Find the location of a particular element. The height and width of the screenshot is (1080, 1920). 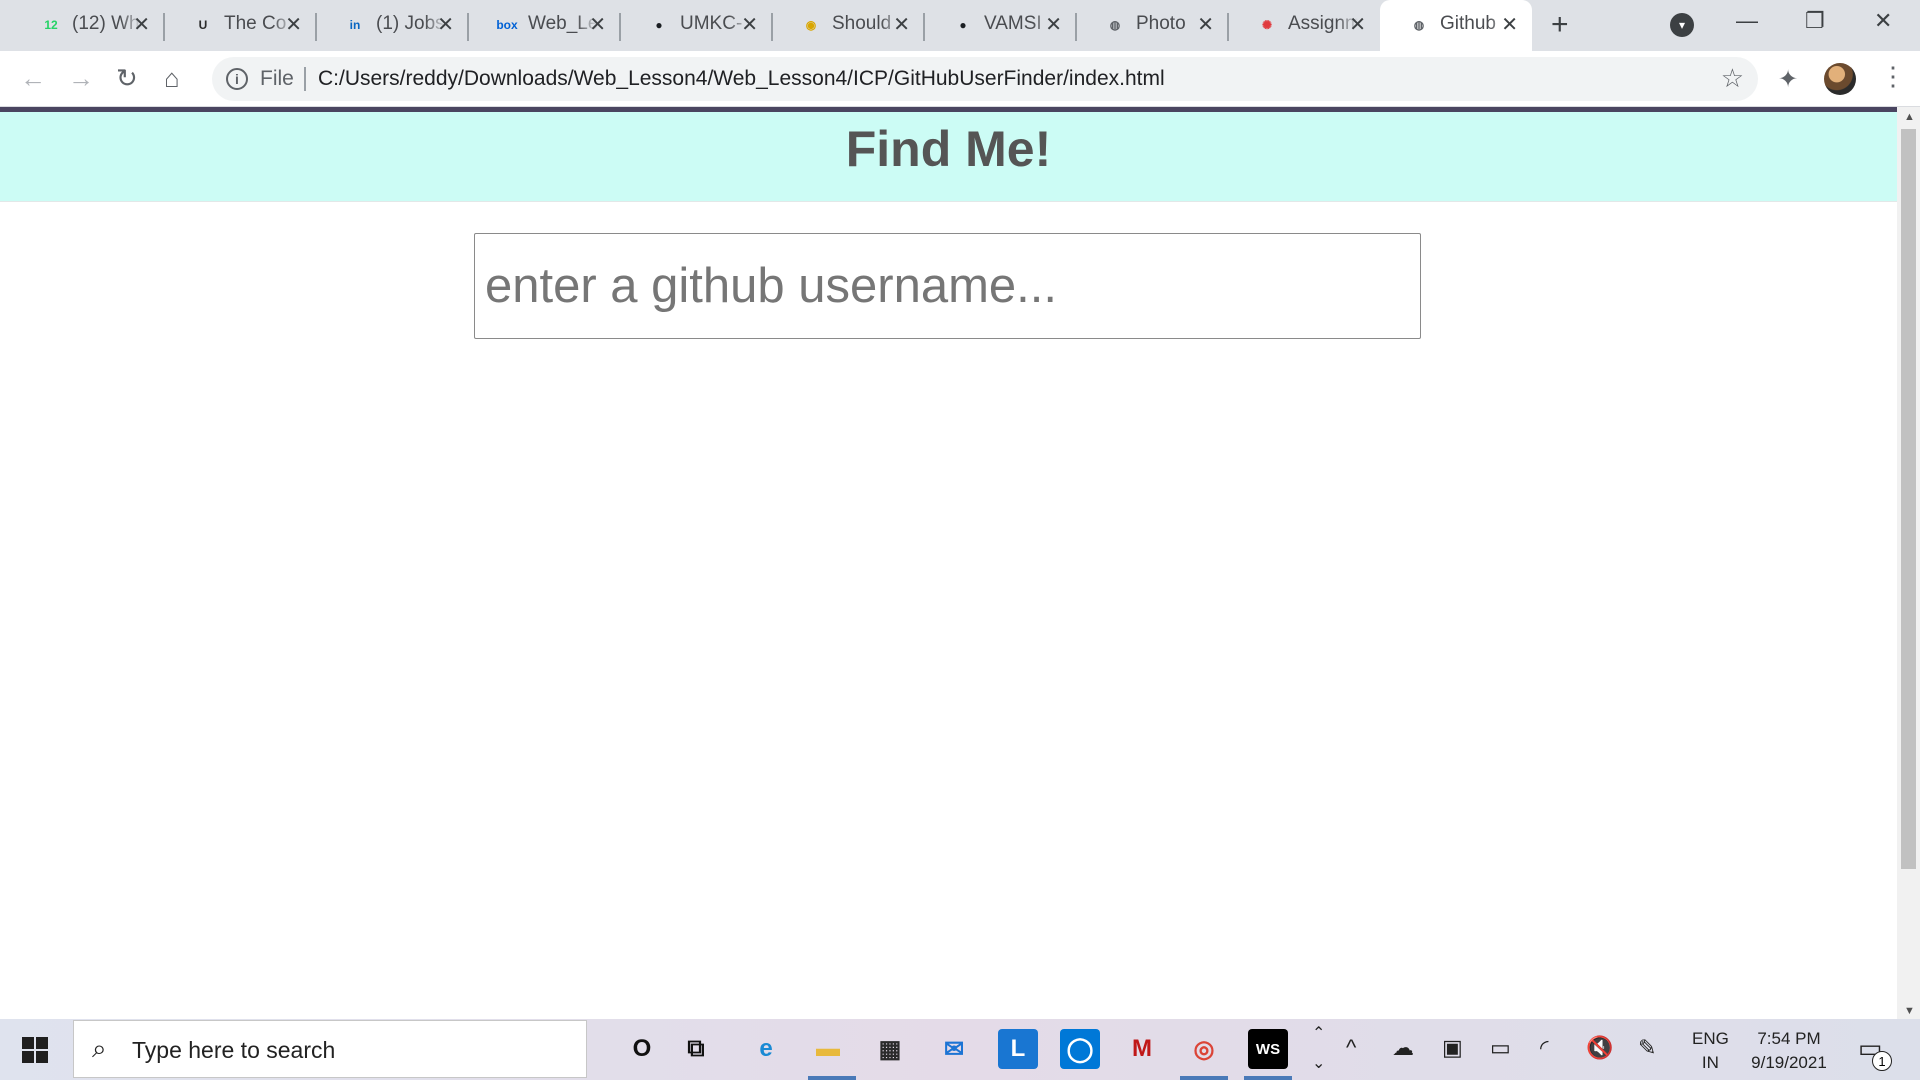

browser-tab: ✺ Assignment✕ is located at coordinates (1304, 25).